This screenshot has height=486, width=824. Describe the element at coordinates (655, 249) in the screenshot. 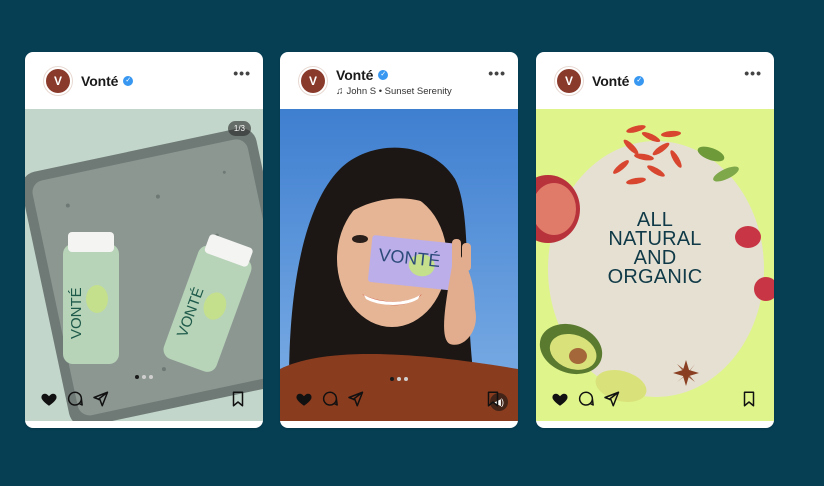

I see `promo-text: ALL NATURAL AND ORGANIC` at that location.